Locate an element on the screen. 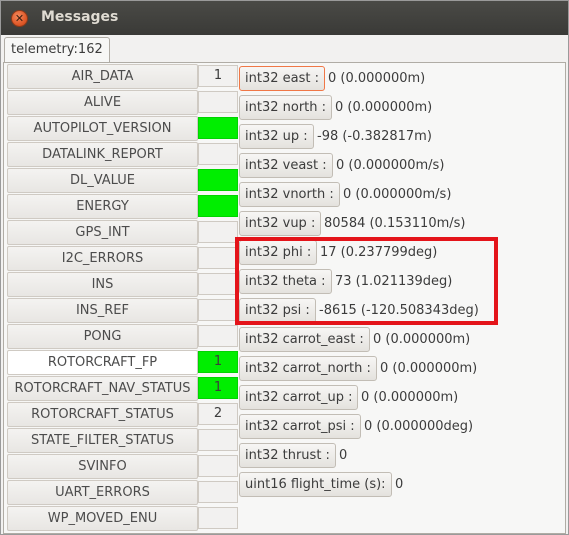 Image resolution: width=569 pixels, height=535 pixels. field-value: 80584 (0.153110m/s) is located at coordinates (395, 223).